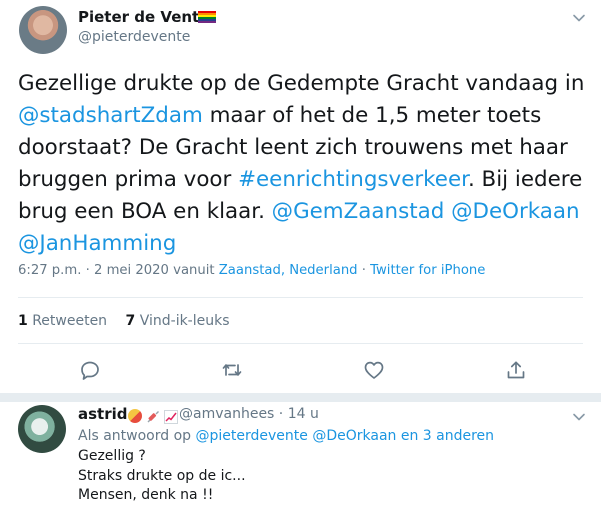 The height and width of the screenshot is (508, 601). I want to click on reply-icon, so click(90, 370).